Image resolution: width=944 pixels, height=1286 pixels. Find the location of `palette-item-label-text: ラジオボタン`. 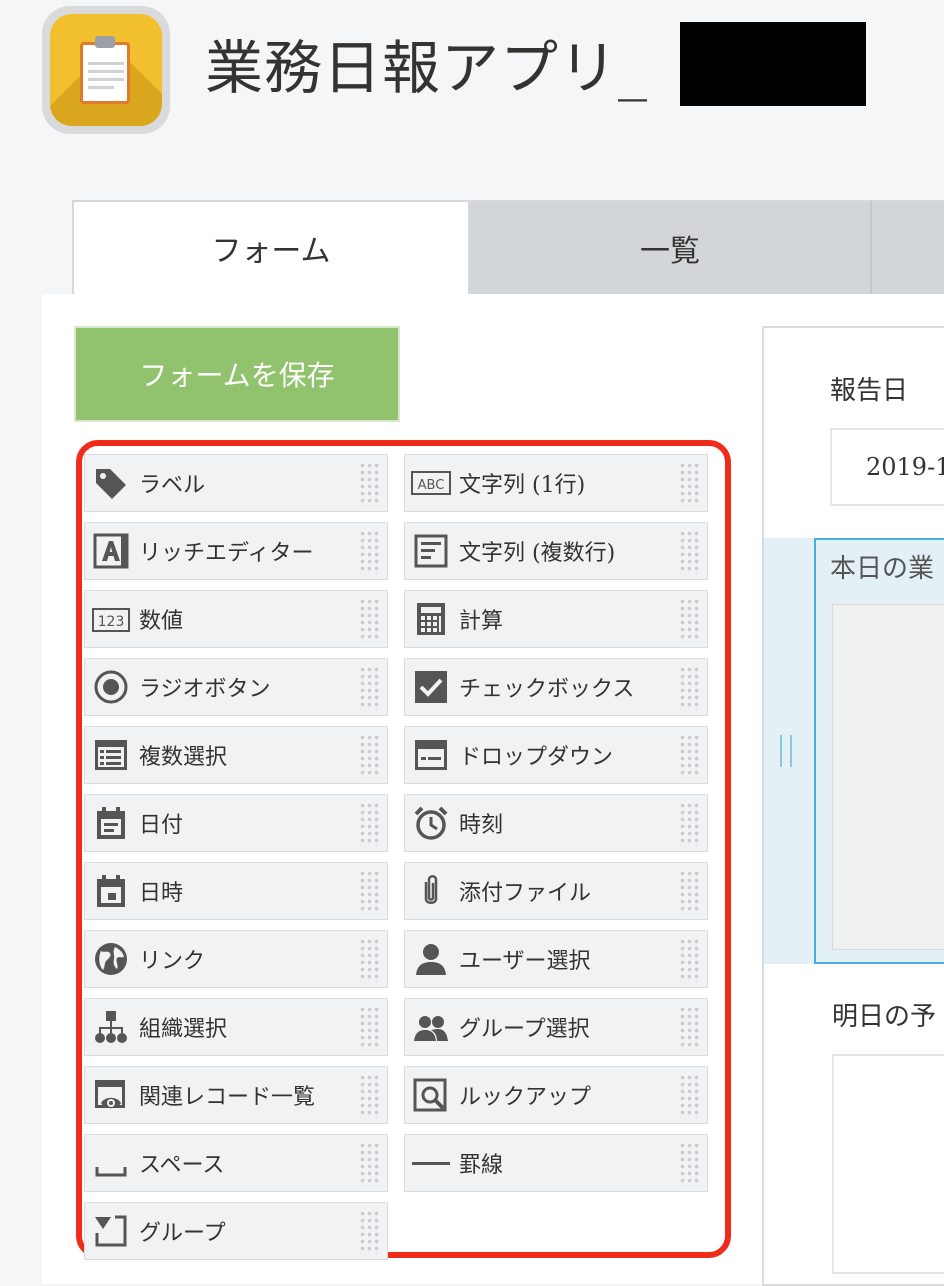

palette-item-label-text: ラジオボタン is located at coordinates (205, 689).